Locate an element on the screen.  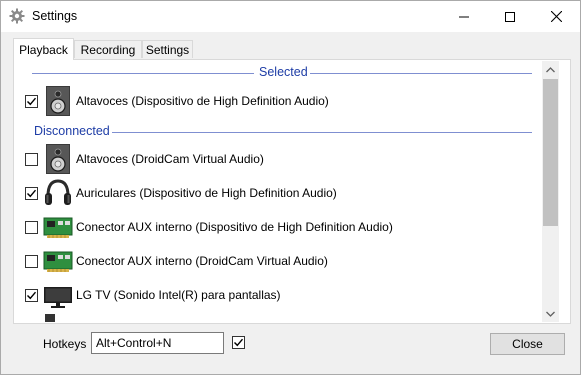
minimize-icon is located at coordinates (464, 16).